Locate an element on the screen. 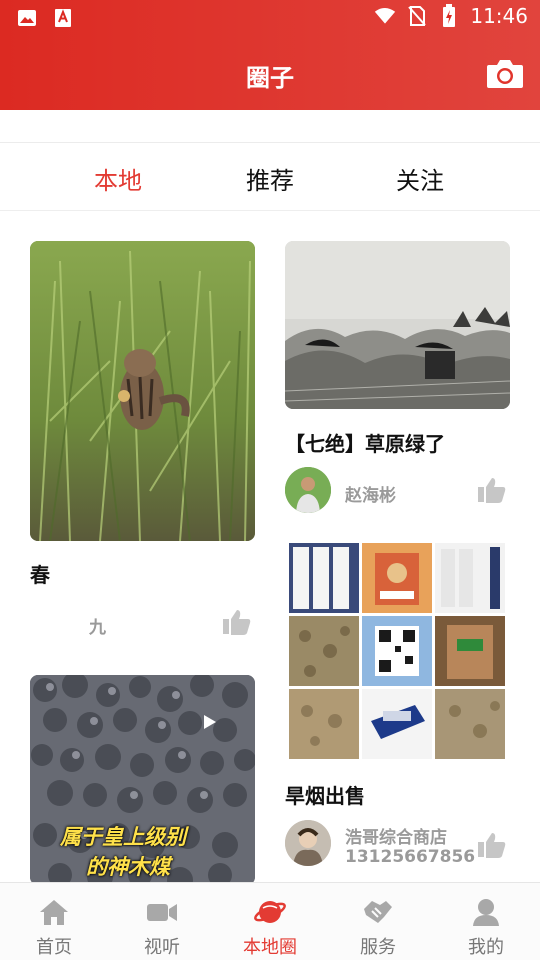 This screenshot has height=961, width=540. author-phone: 13125667856 is located at coordinates (410, 857).